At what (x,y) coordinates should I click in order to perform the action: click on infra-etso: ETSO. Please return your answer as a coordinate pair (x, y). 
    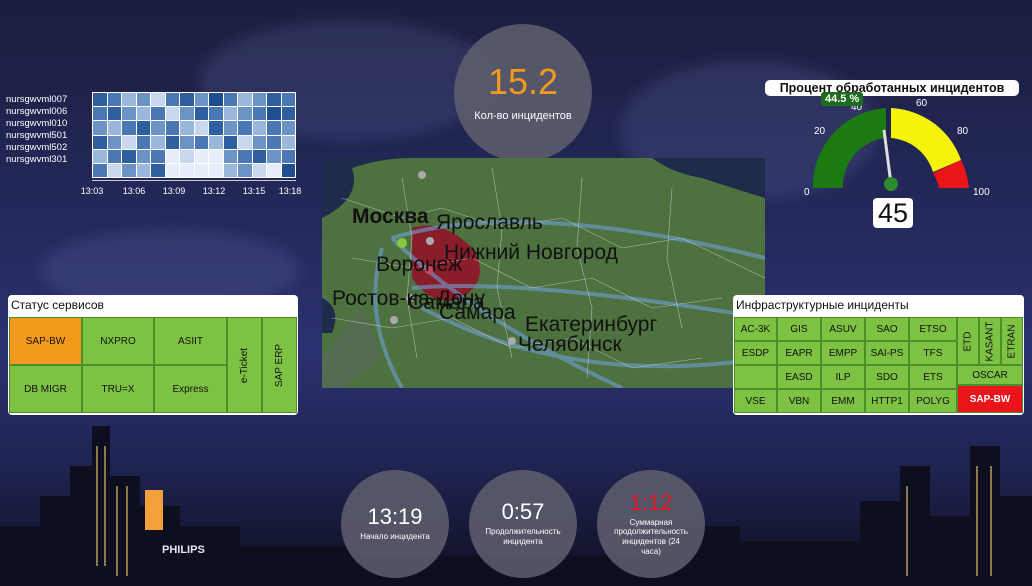
    Looking at the image, I should click on (933, 329).